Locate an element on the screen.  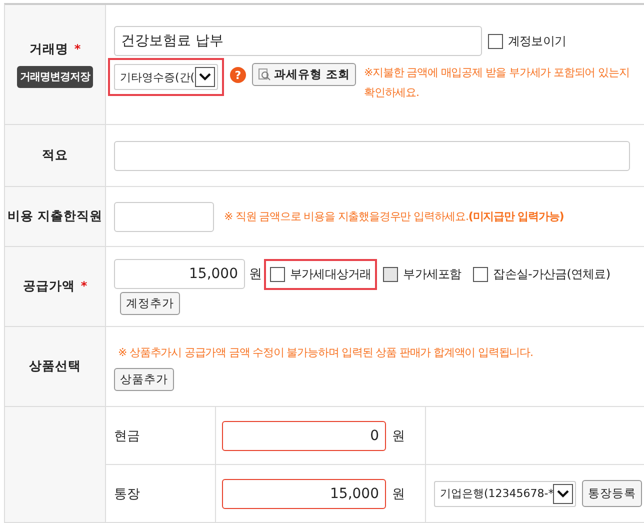
notice-text: ※ 상품추가시 공급가액 금액 수정이 불가능하며 입력된 상품 판매가 합계액이 입력됩니다. is located at coordinates (325, 352).